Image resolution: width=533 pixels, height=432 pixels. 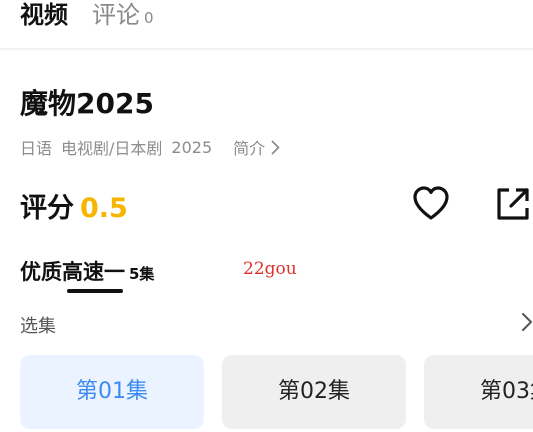 I want to click on rating-value: 0.5, so click(x=104, y=208).